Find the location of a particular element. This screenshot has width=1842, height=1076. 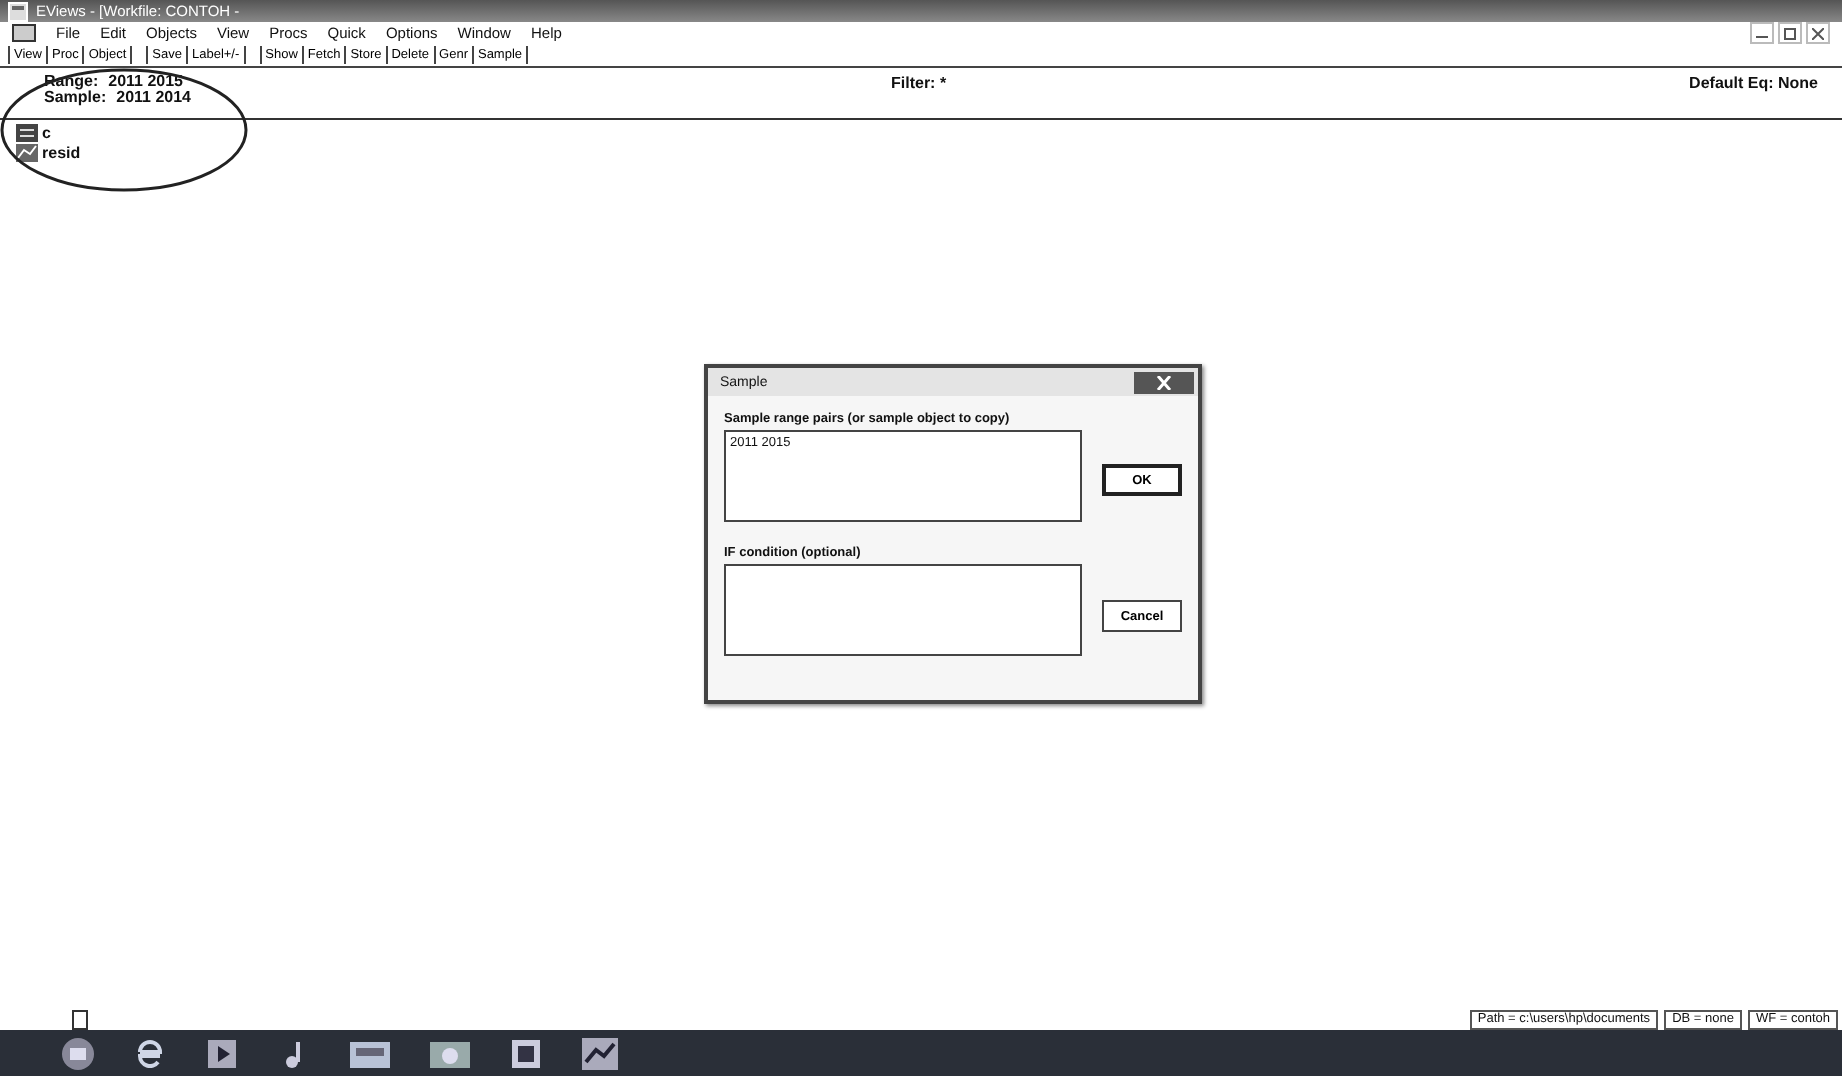

coefficient-icon is located at coordinates (27, 133).